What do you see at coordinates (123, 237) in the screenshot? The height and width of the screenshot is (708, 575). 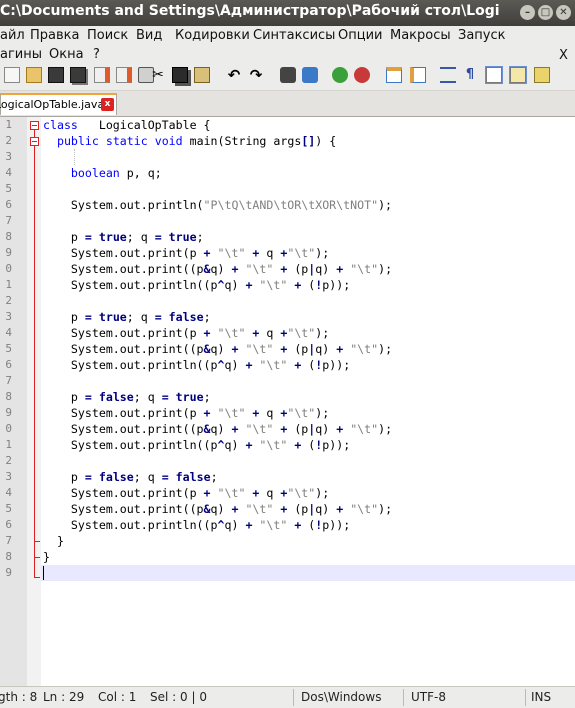 I see `code-line: p = true; q = true;` at bounding box center [123, 237].